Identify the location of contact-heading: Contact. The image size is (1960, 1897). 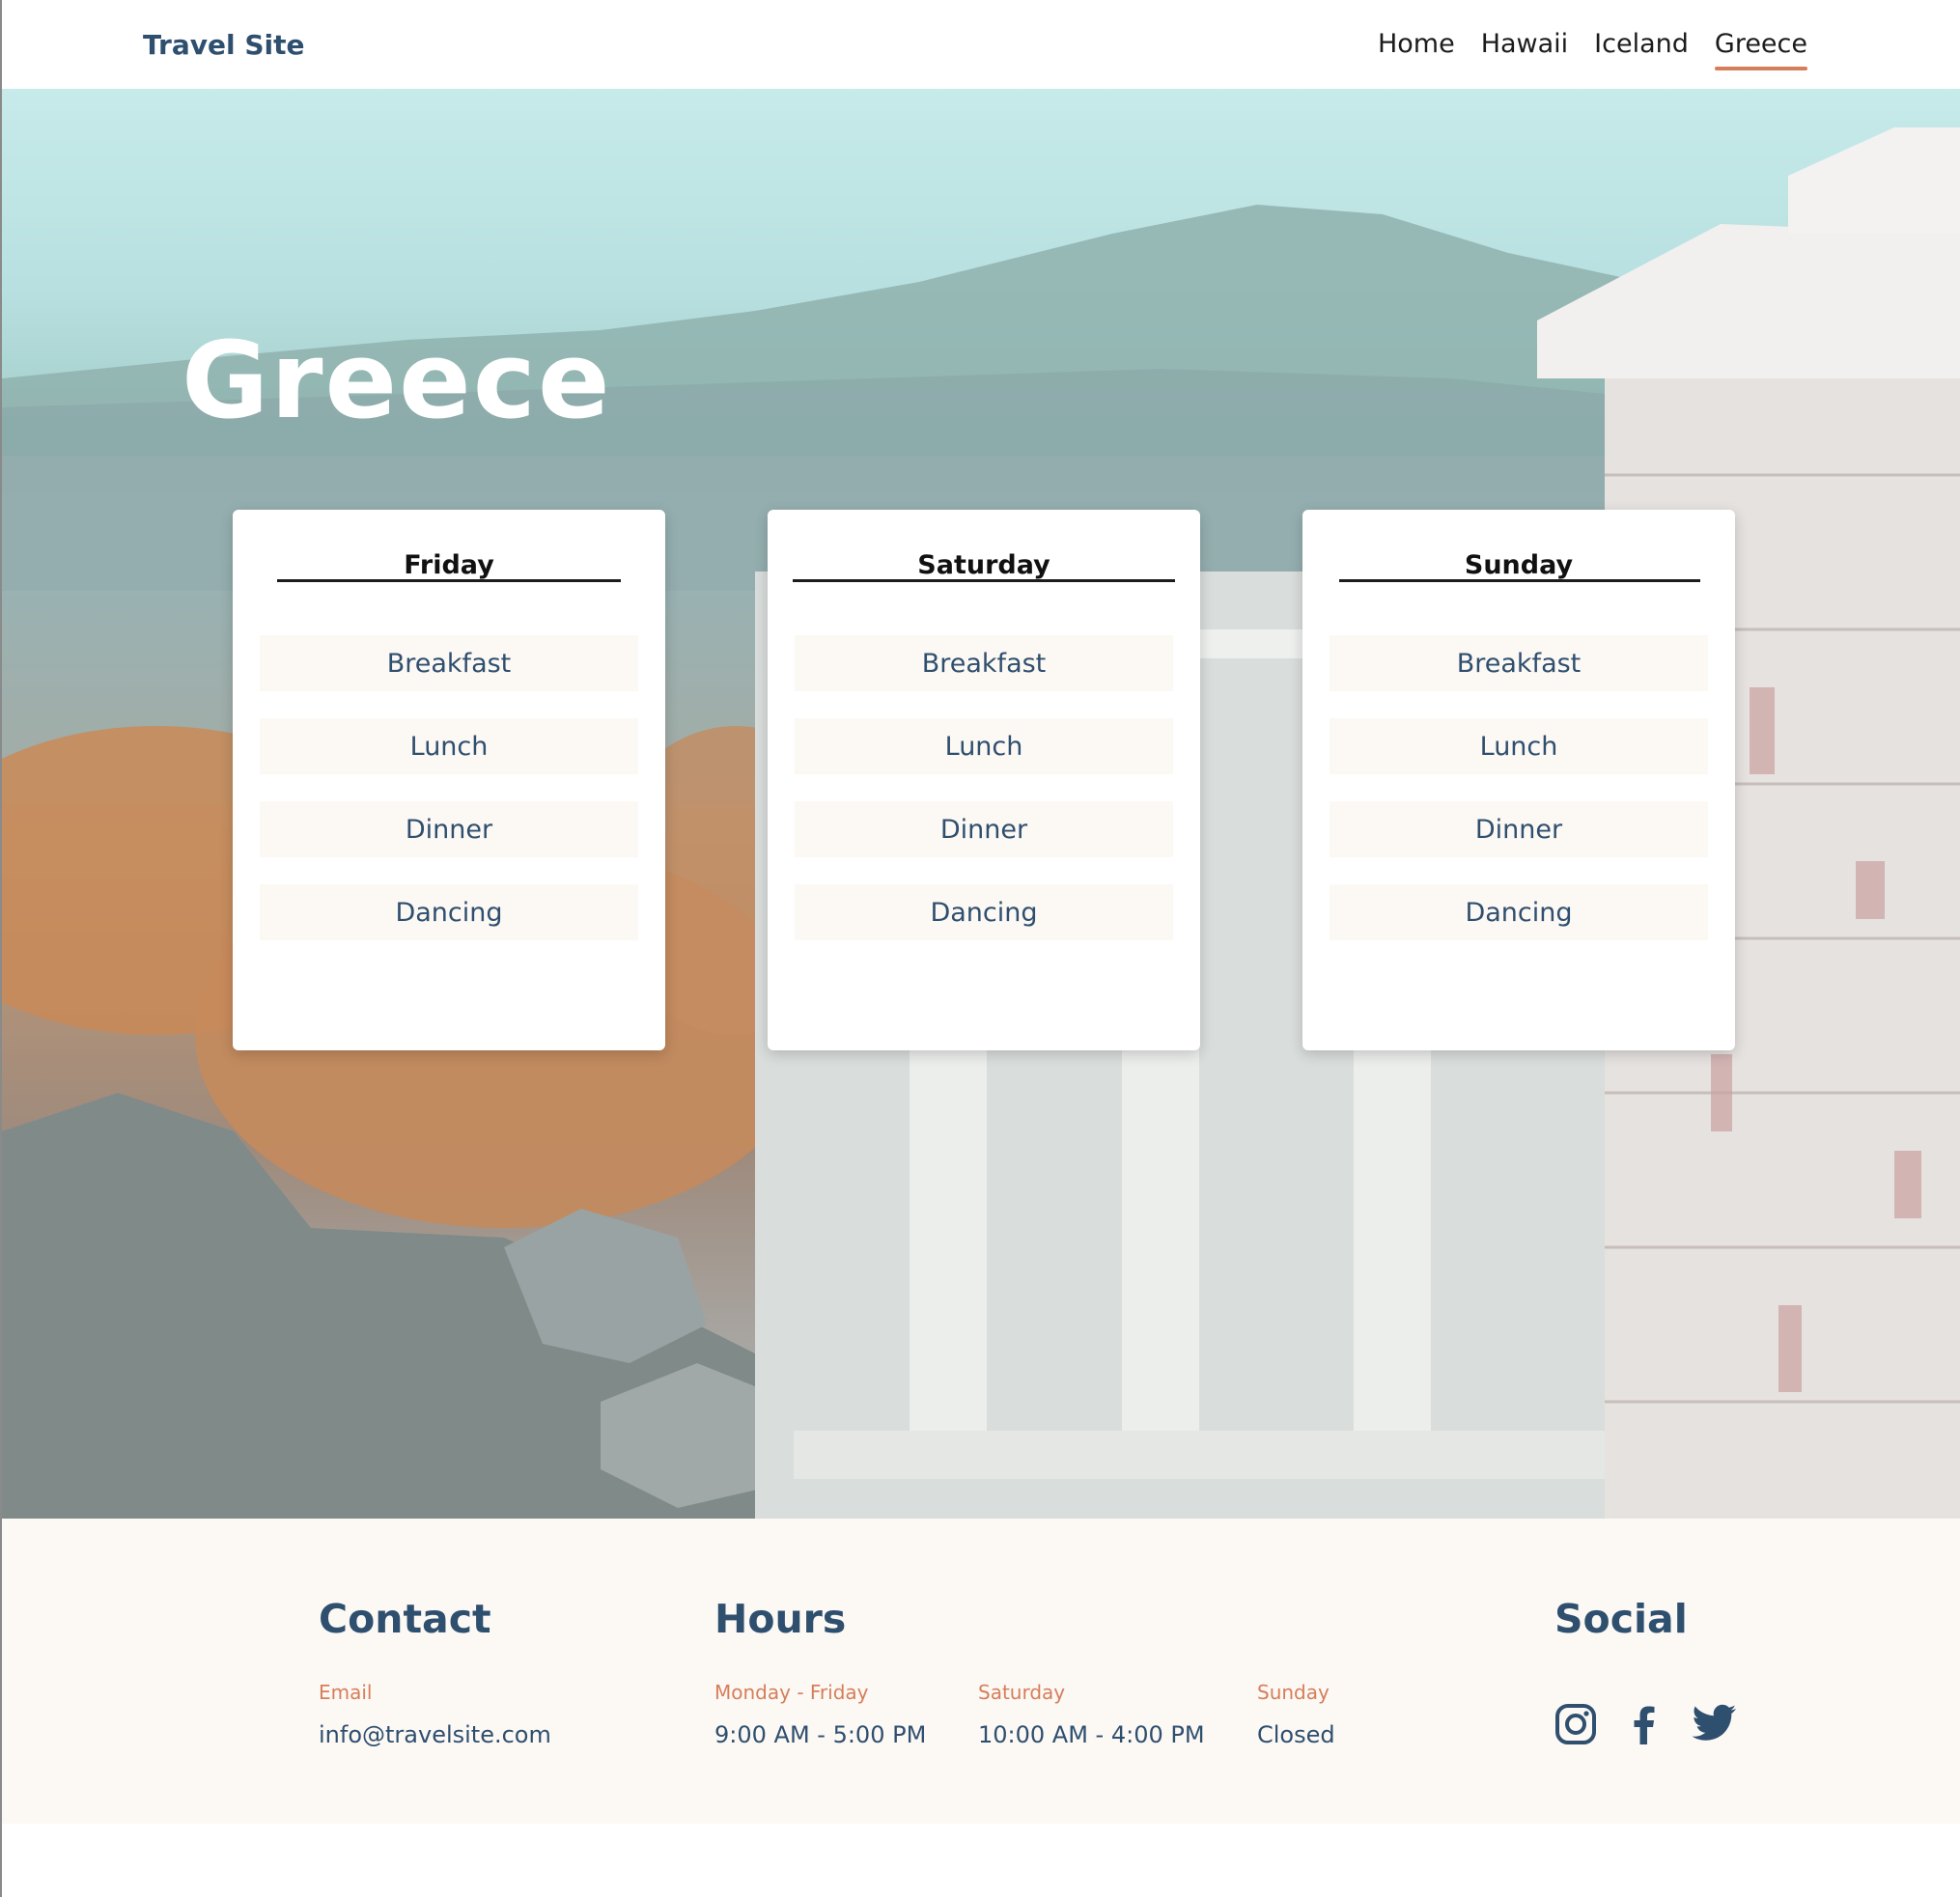
(405, 1619).